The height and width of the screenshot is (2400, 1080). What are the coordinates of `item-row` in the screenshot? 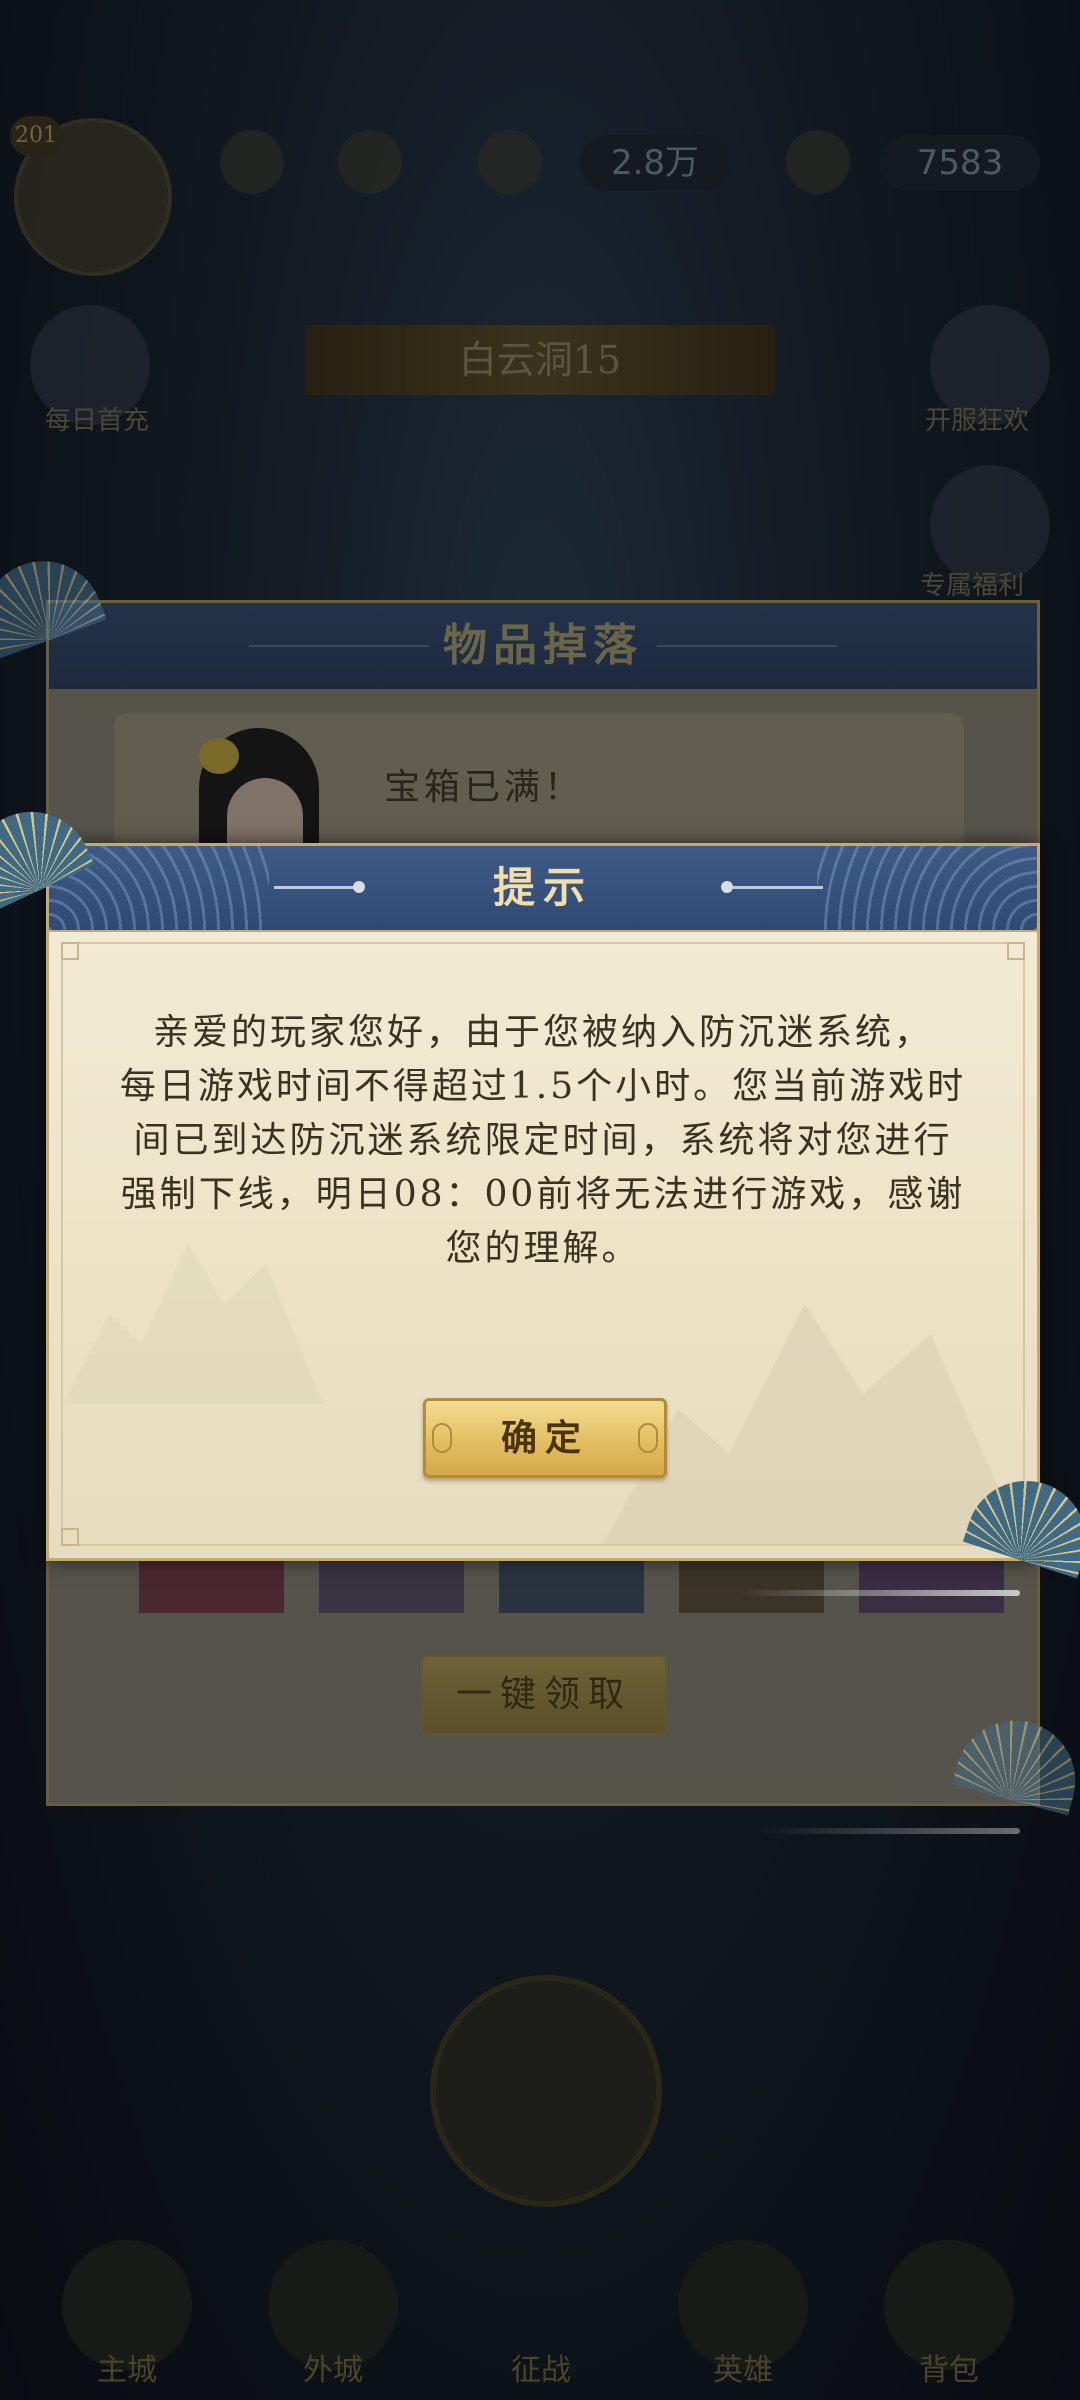 It's located at (556, 1583).